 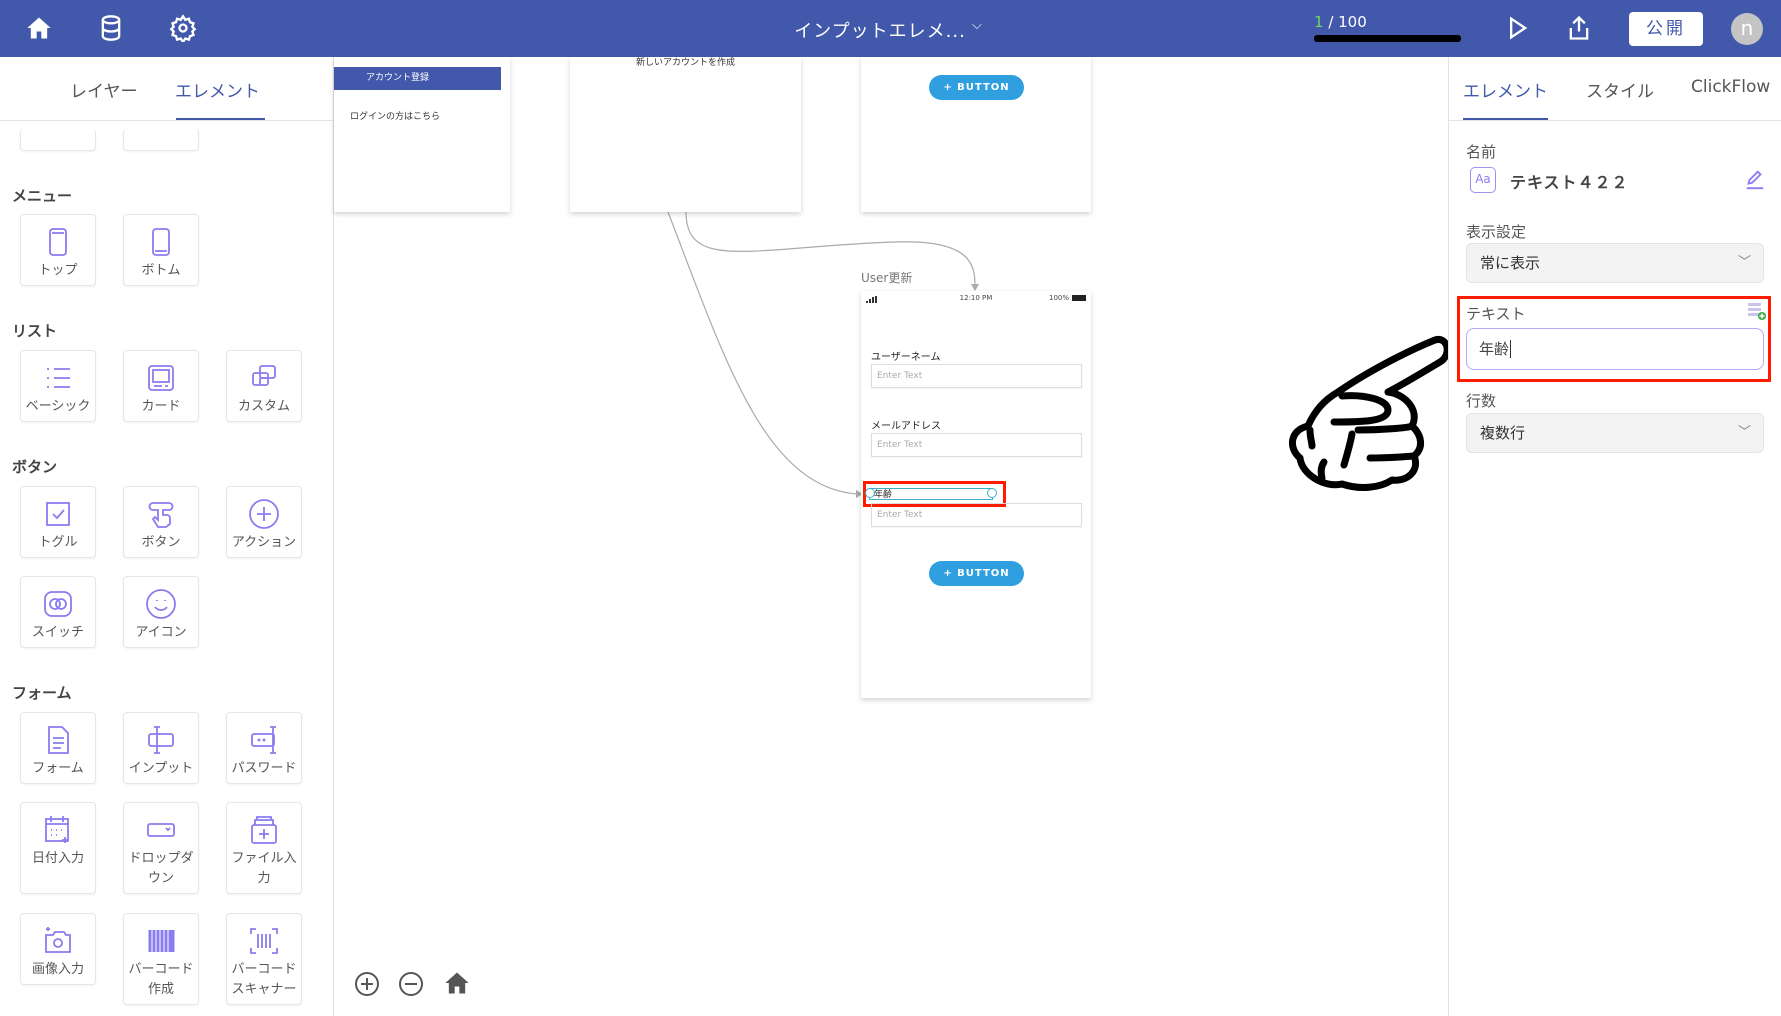 What do you see at coordinates (161, 378) in the screenshot?
I see `card-icon` at bounding box center [161, 378].